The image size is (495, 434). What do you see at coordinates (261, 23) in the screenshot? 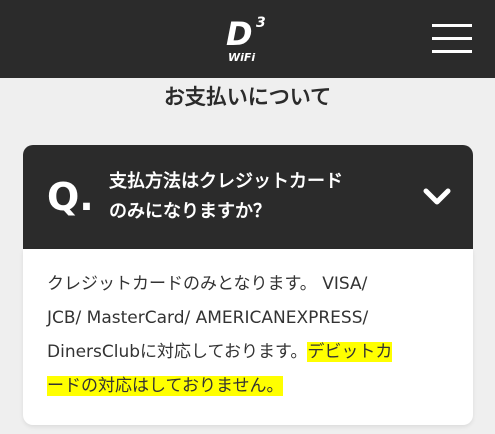
I see `logo-superscript: 3` at bounding box center [261, 23].